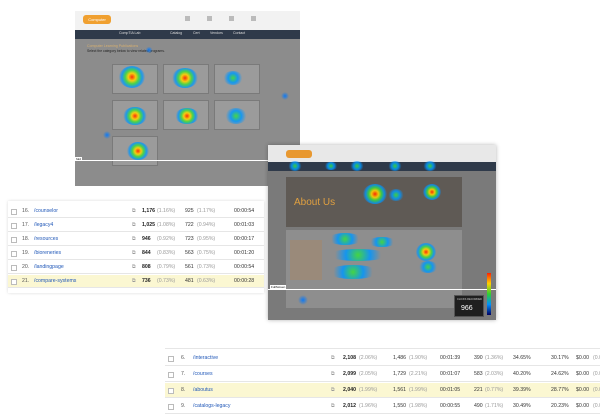 This screenshot has height=418, width=600. I want to click on bounce-rate-value: 30.49%, so click(522, 406).